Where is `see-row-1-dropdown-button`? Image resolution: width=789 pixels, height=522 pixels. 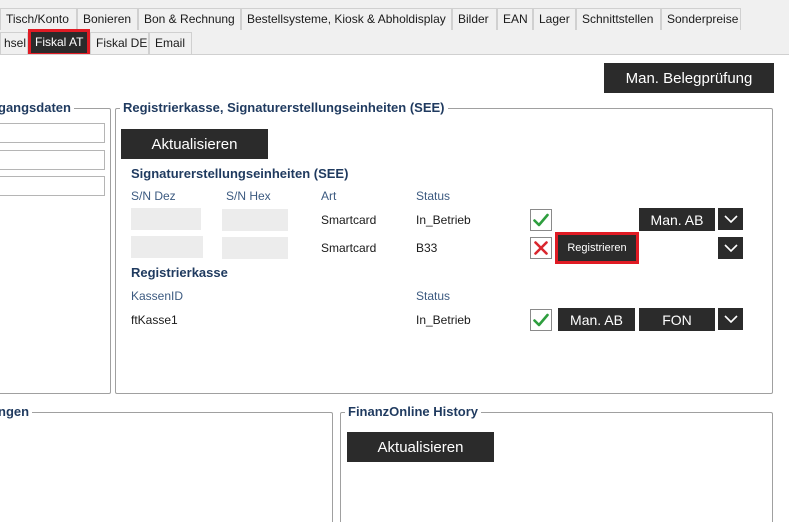
see-row-1-dropdown-button is located at coordinates (730, 219).